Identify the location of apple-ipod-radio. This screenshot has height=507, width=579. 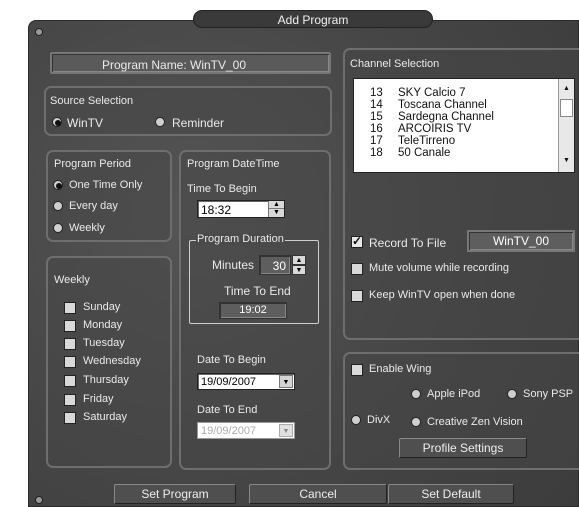
(416, 394).